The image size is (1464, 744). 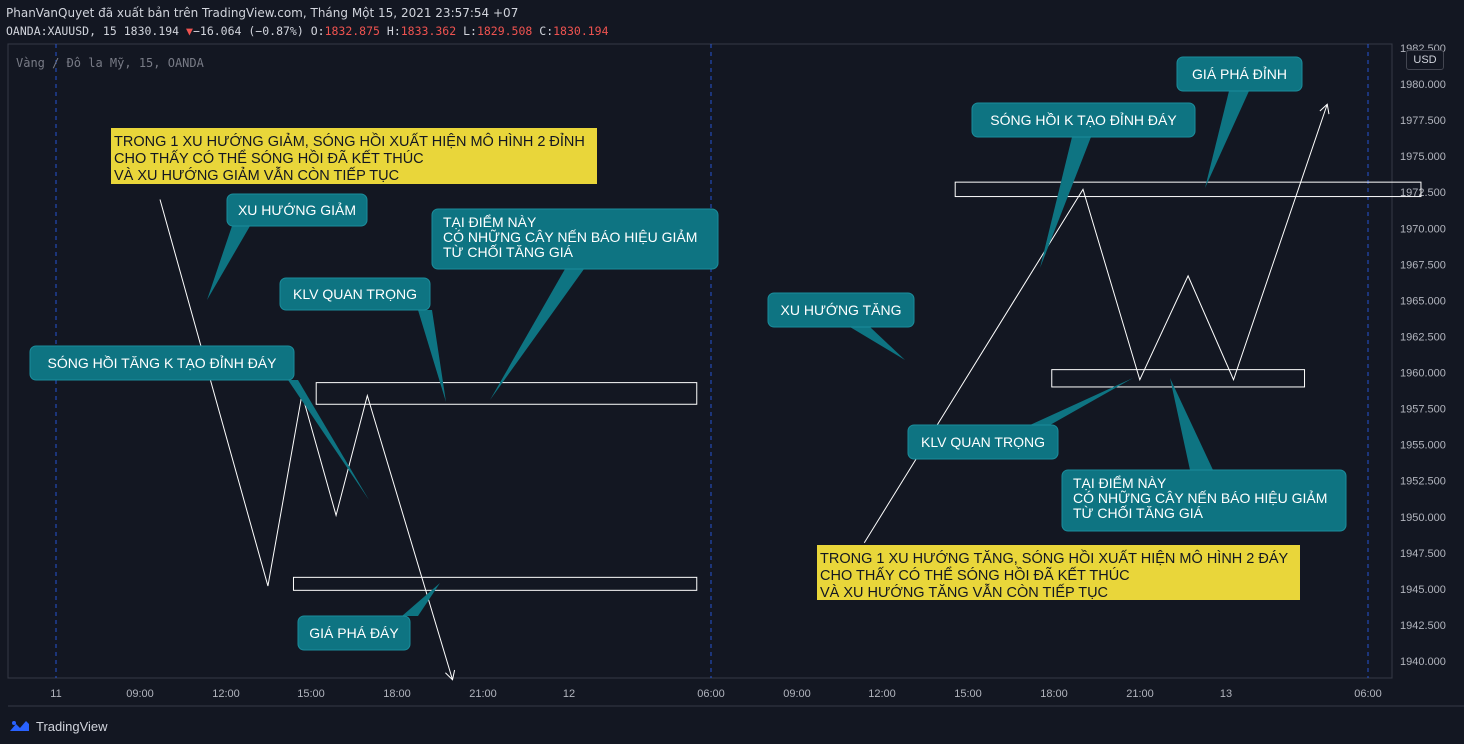 I want to click on down-arrow-icon: ▼, so click(x=189, y=31).